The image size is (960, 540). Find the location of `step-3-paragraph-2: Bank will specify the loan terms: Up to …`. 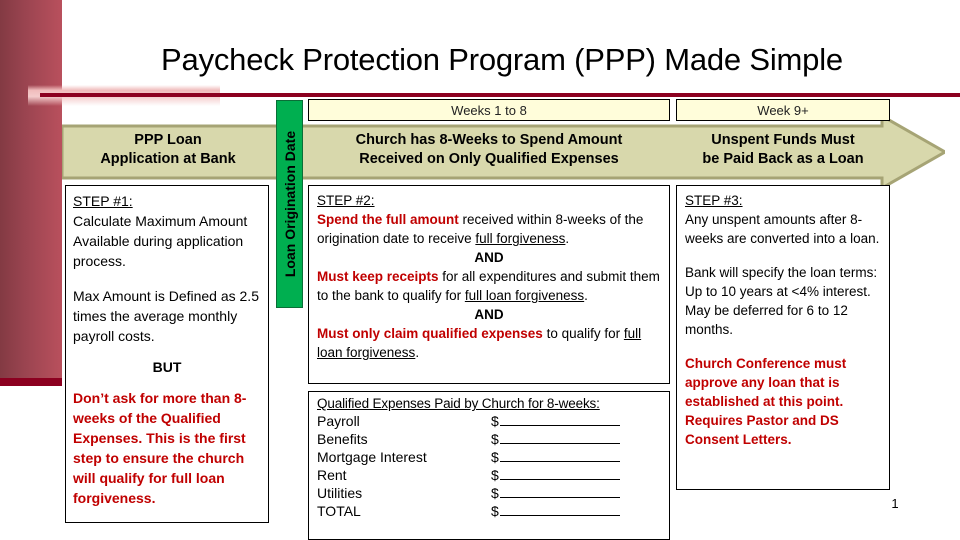

step-3-paragraph-2: Bank will specify the loan terms: Up to … is located at coordinates (781, 301).